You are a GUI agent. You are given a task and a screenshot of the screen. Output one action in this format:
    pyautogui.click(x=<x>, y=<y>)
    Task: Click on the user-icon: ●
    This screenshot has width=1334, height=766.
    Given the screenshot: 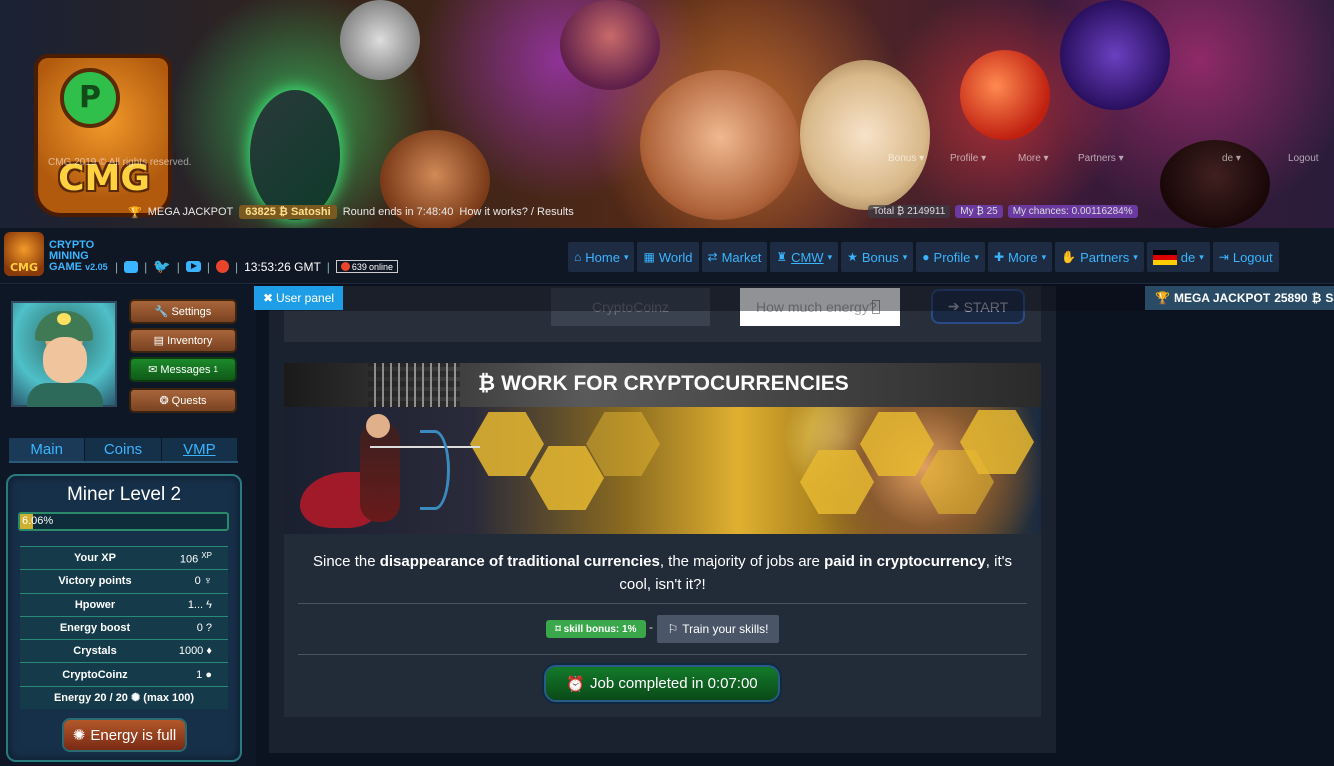 What is the action you would take?
    pyautogui.click(x=926, y=257)
    